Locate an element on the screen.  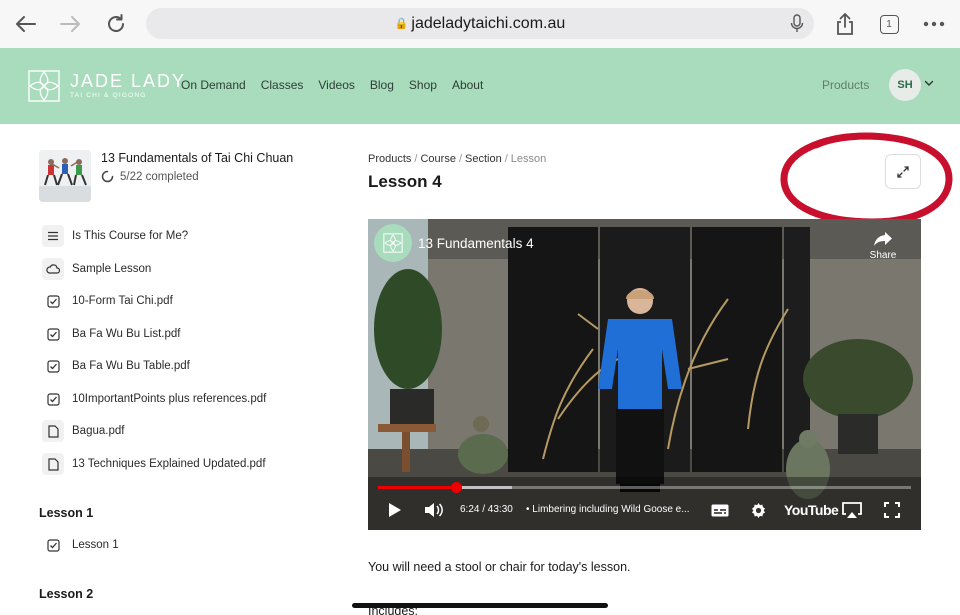
sidebar-item-ba-fa-wu-bu-table: Ba Fa Wu Bu Table.pdf is located at coordinates (116, 366).